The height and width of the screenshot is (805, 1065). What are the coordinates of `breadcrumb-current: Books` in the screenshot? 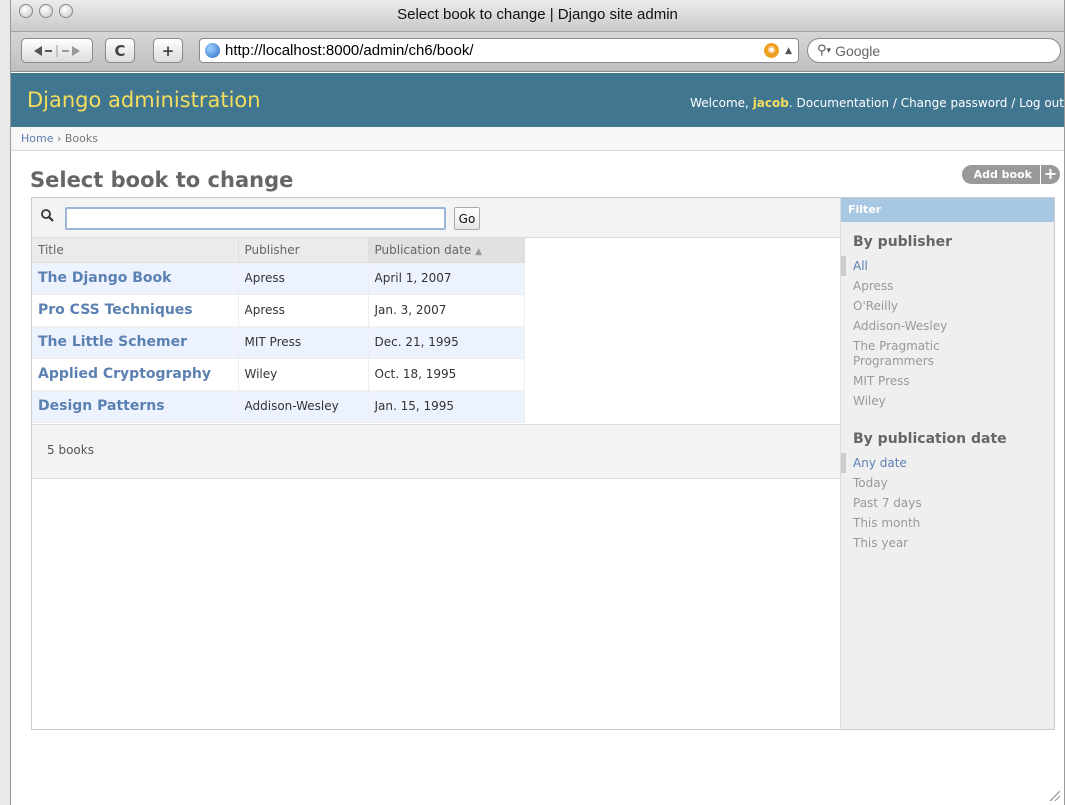 It's located at (81, 138).